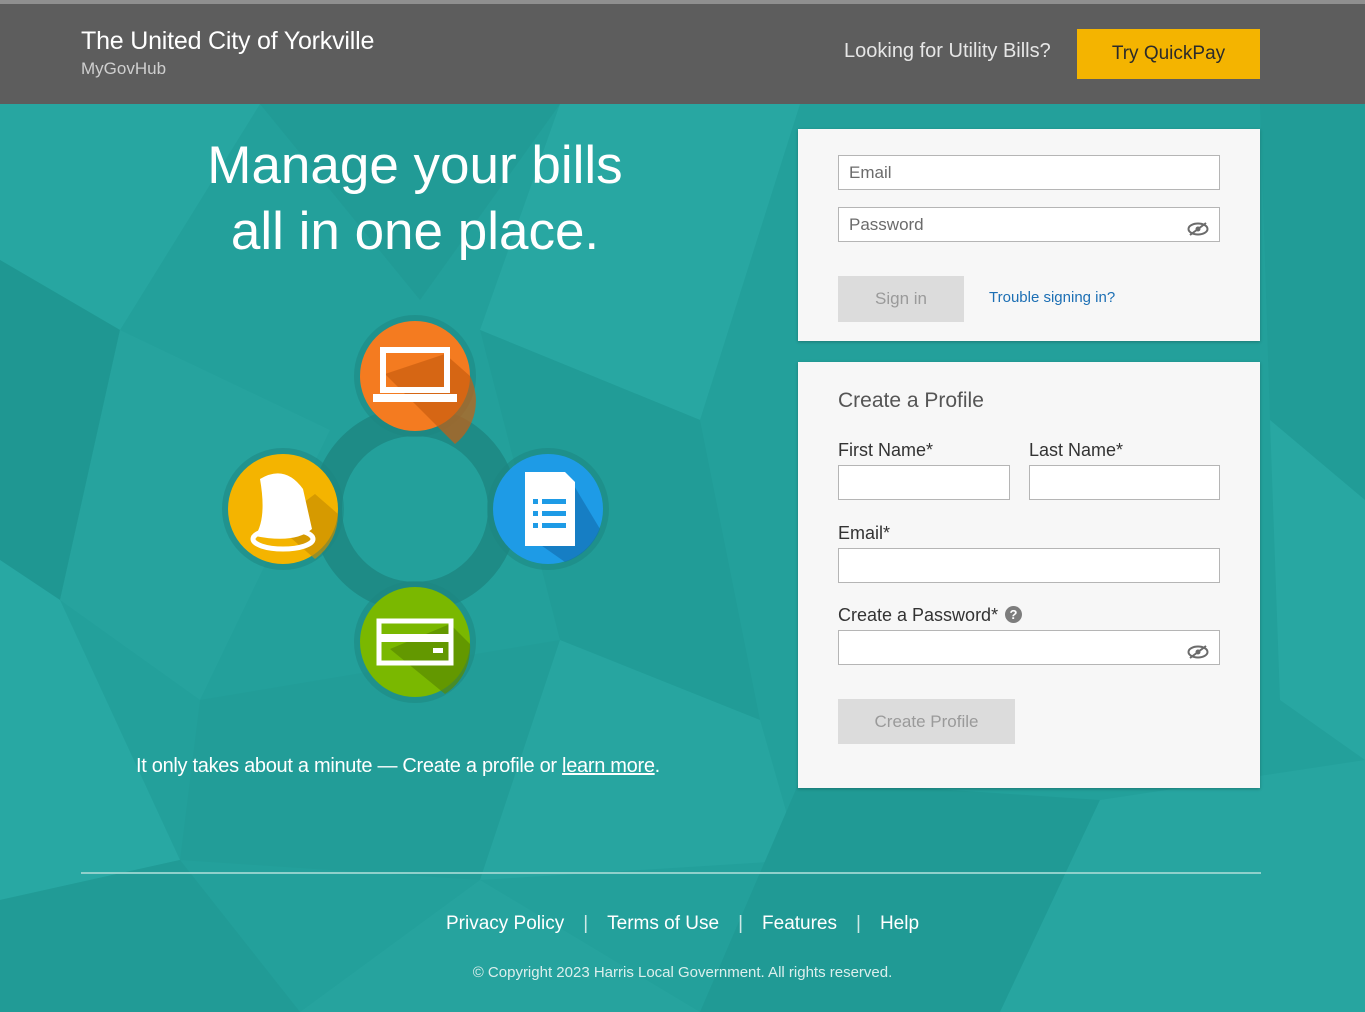  What do you see at coordinates (918, 615) in the screenshot?
I see `create-password-label: Create a Password*` at bounding box center [918, 615].